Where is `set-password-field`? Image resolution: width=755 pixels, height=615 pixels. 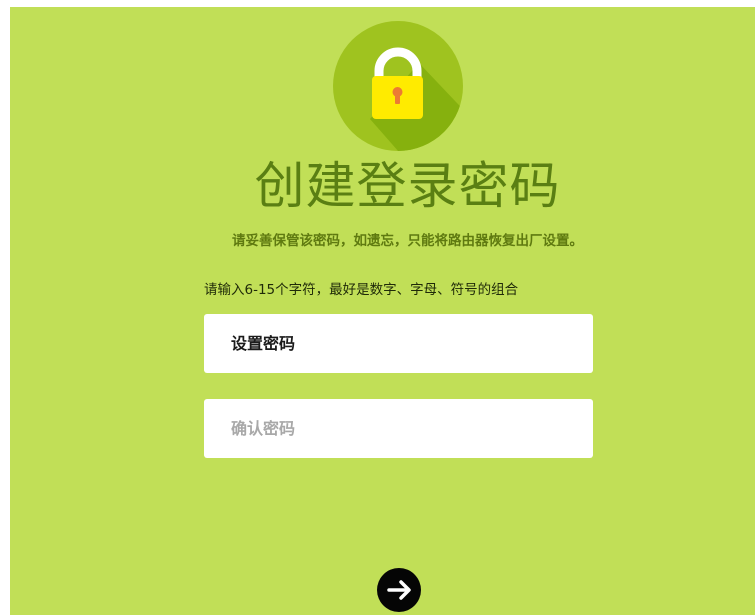
set-password-field is located at coordinates (398, 343).